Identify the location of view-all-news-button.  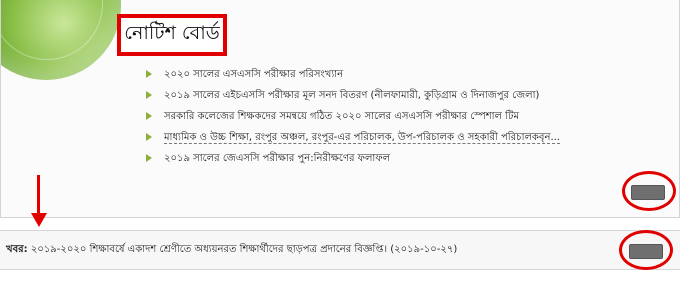
(646, 251).